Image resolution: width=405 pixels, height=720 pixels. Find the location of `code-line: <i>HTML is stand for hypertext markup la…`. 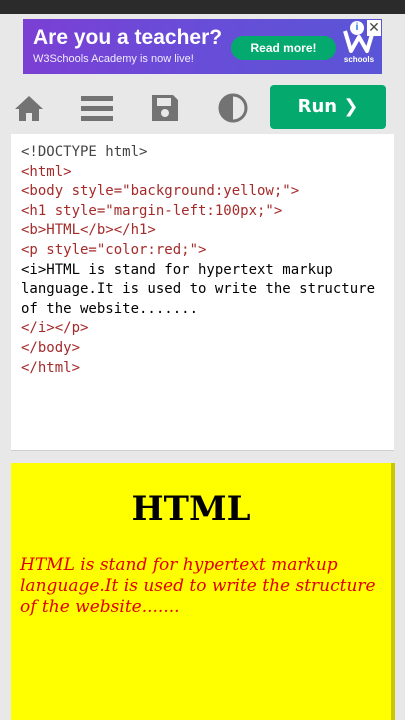

code-line: <i>HTML is stand for hypertext markup la… is located at coordinates (202, 289).